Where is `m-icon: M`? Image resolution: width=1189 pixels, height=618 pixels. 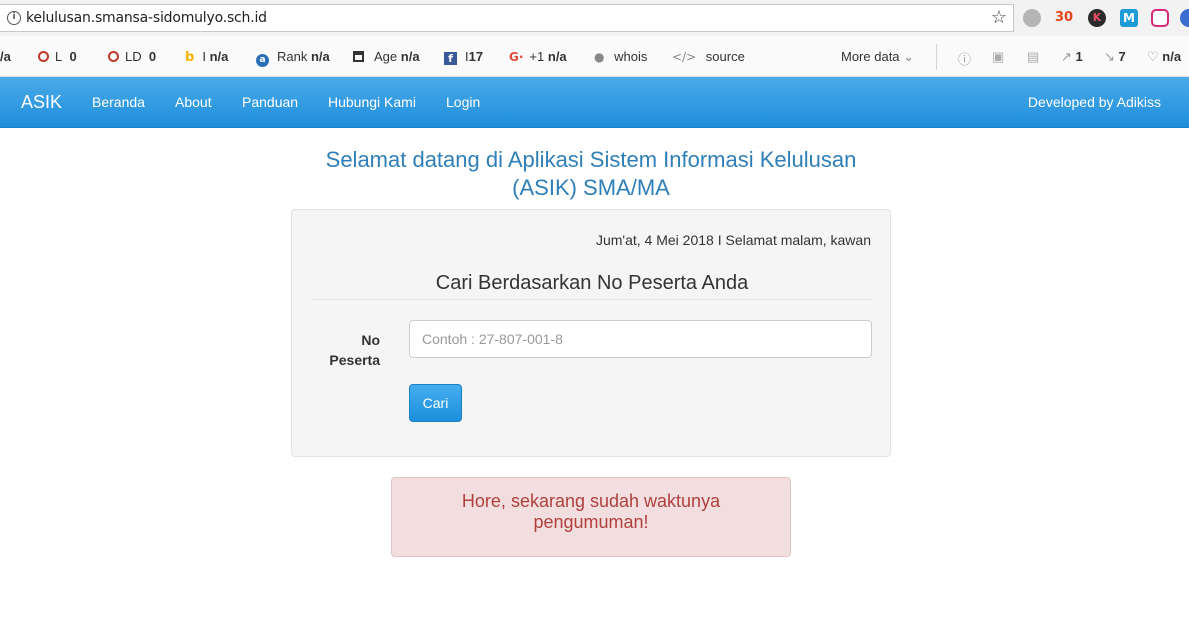
m-icon: M is located at coordinates (1129, 18).